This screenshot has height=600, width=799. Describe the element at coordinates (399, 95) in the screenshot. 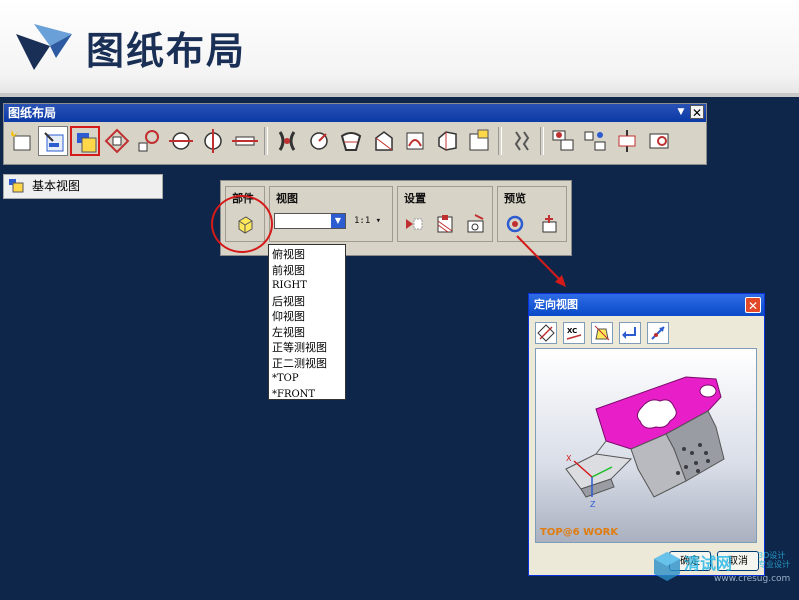

I see `header-divider` at that location.